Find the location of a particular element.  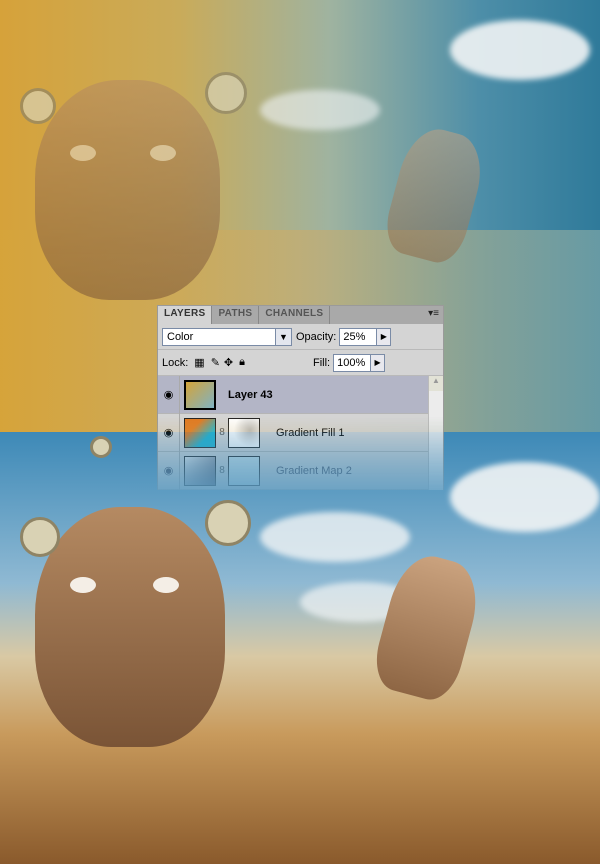

fill-label: Fill: is located at coordinates (322, 362).